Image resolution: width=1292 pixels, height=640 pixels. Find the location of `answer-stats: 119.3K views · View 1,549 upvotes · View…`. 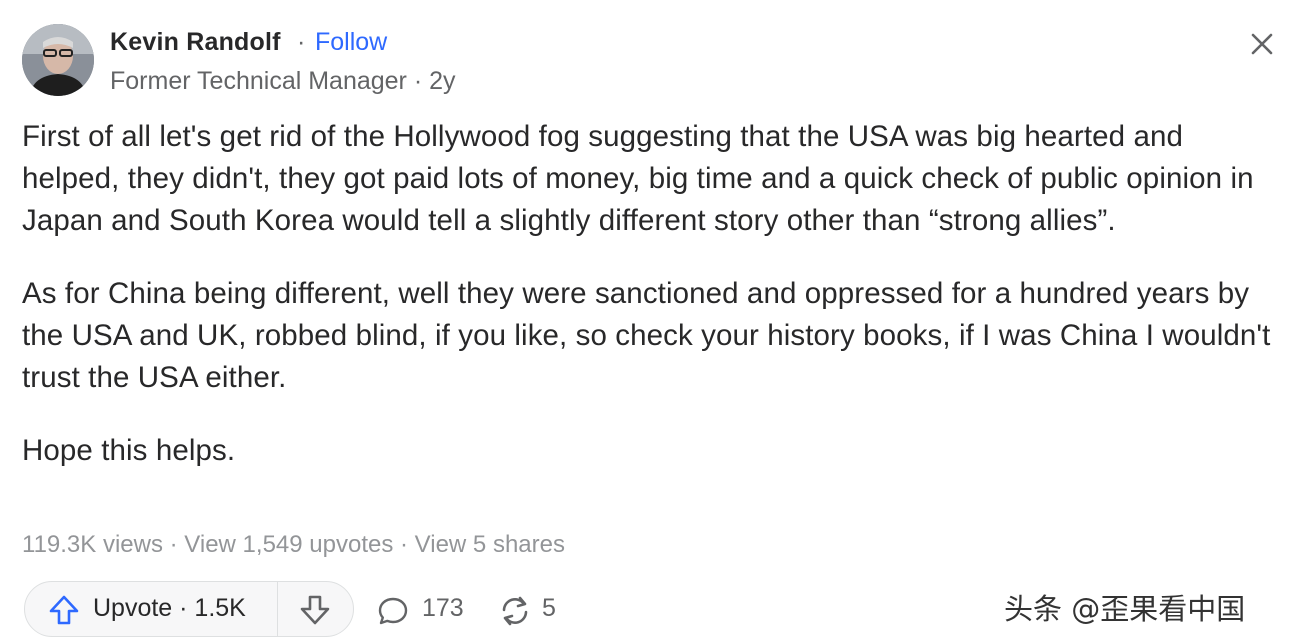

answer-stats: 119.3K views · View 1,549 upvotes · View… is located at coordinates (293, 545).